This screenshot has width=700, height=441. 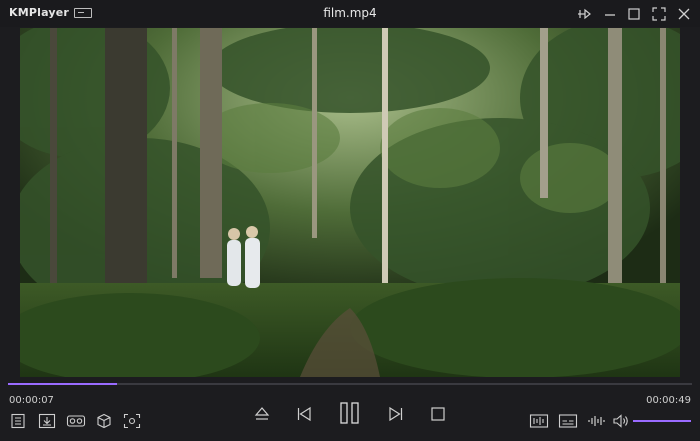 What do you see at coordinates (684, 14) in the screenshot?
I see `close-icon` at bounding box center [684, 14].